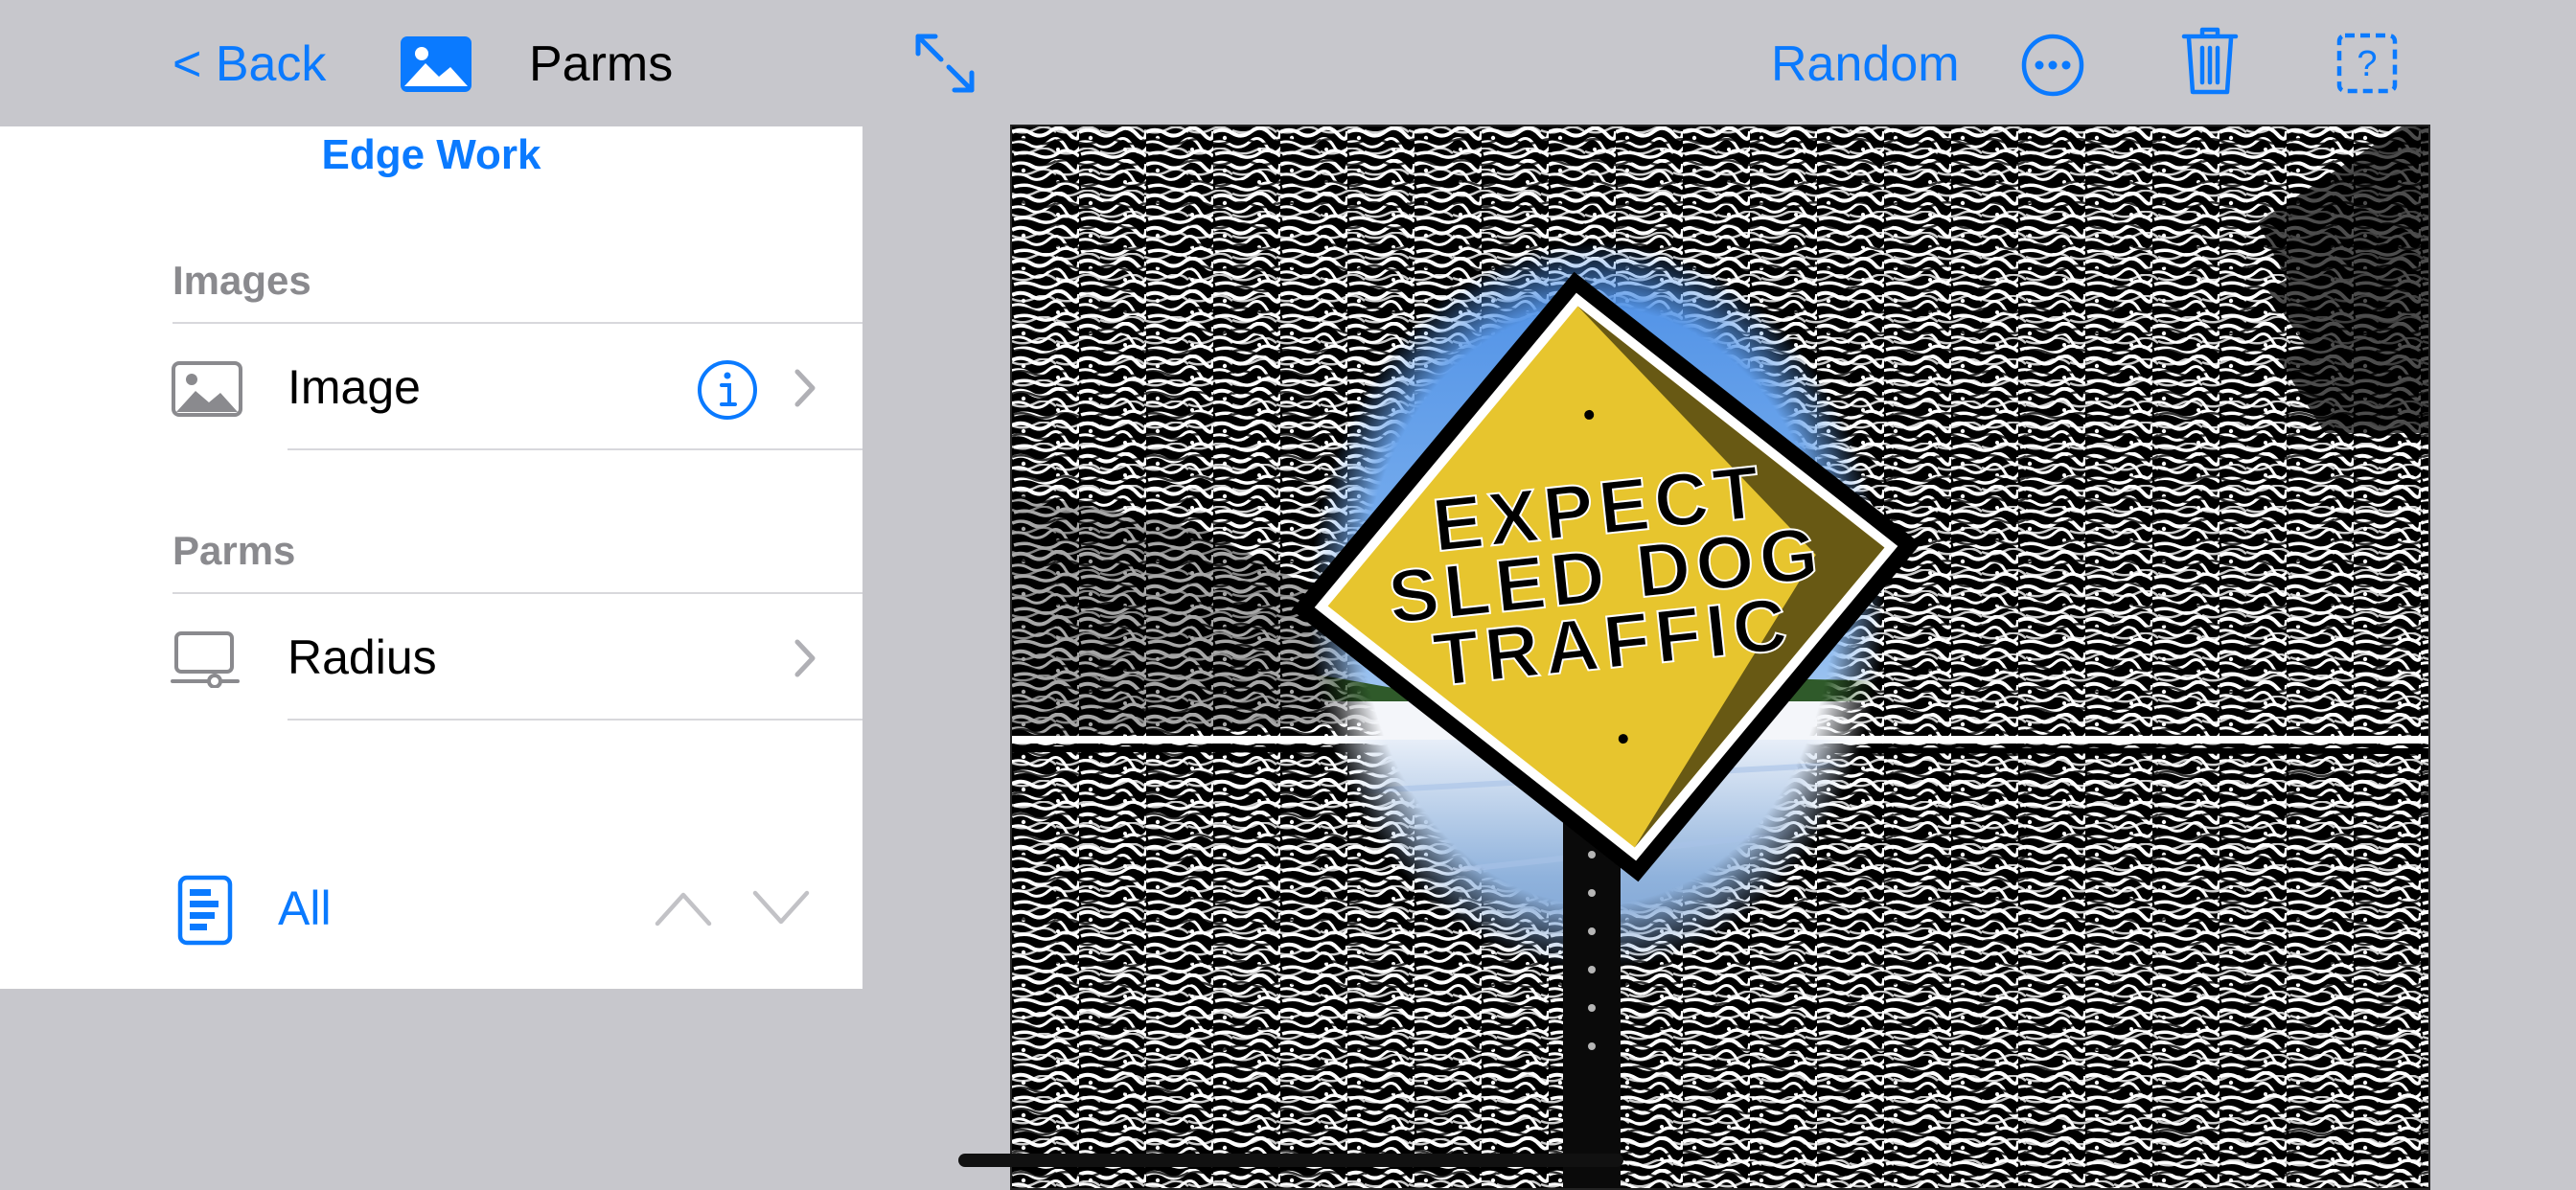 This screenshot has height=1190, width=2576. What do you see at coordinates (1865, 64) in the screenshot?
I see `random-button: Random` at bounding box center [1865, 64].